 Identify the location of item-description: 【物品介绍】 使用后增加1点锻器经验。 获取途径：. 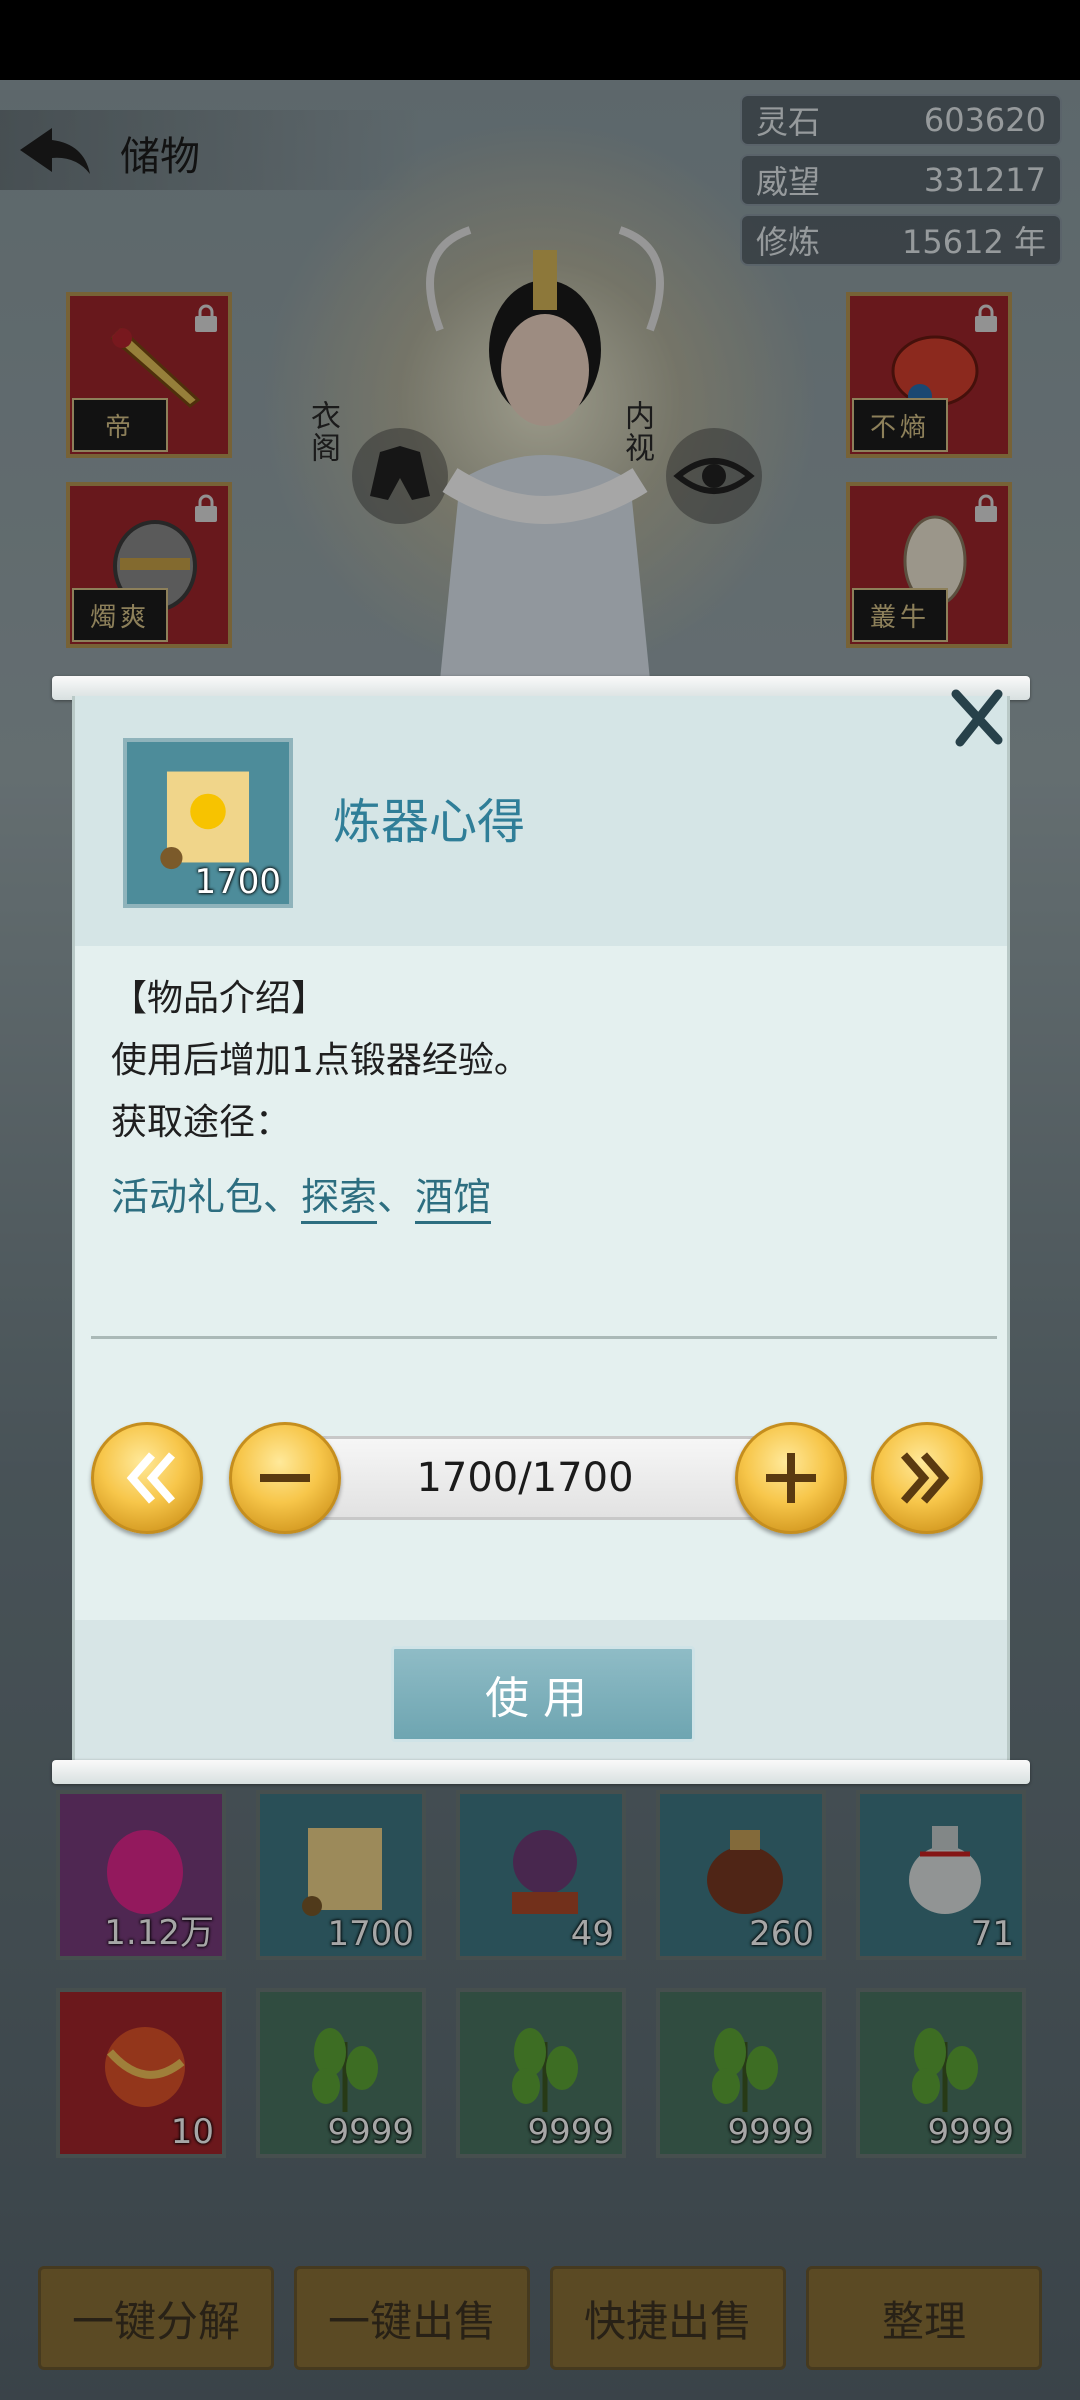
(320, 1061).